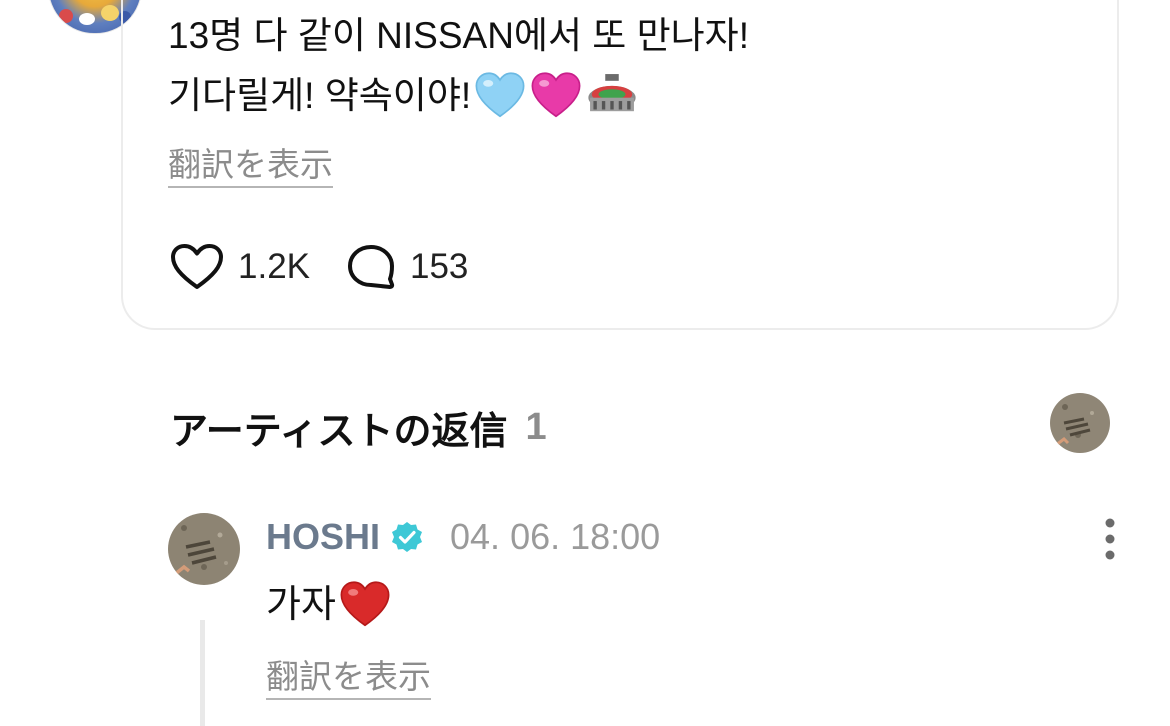  What do you see at coordinates (250, 167) in the screenshot?
I see `post-translate-link: 翻訳を表示` at bounding box center [250, 167].